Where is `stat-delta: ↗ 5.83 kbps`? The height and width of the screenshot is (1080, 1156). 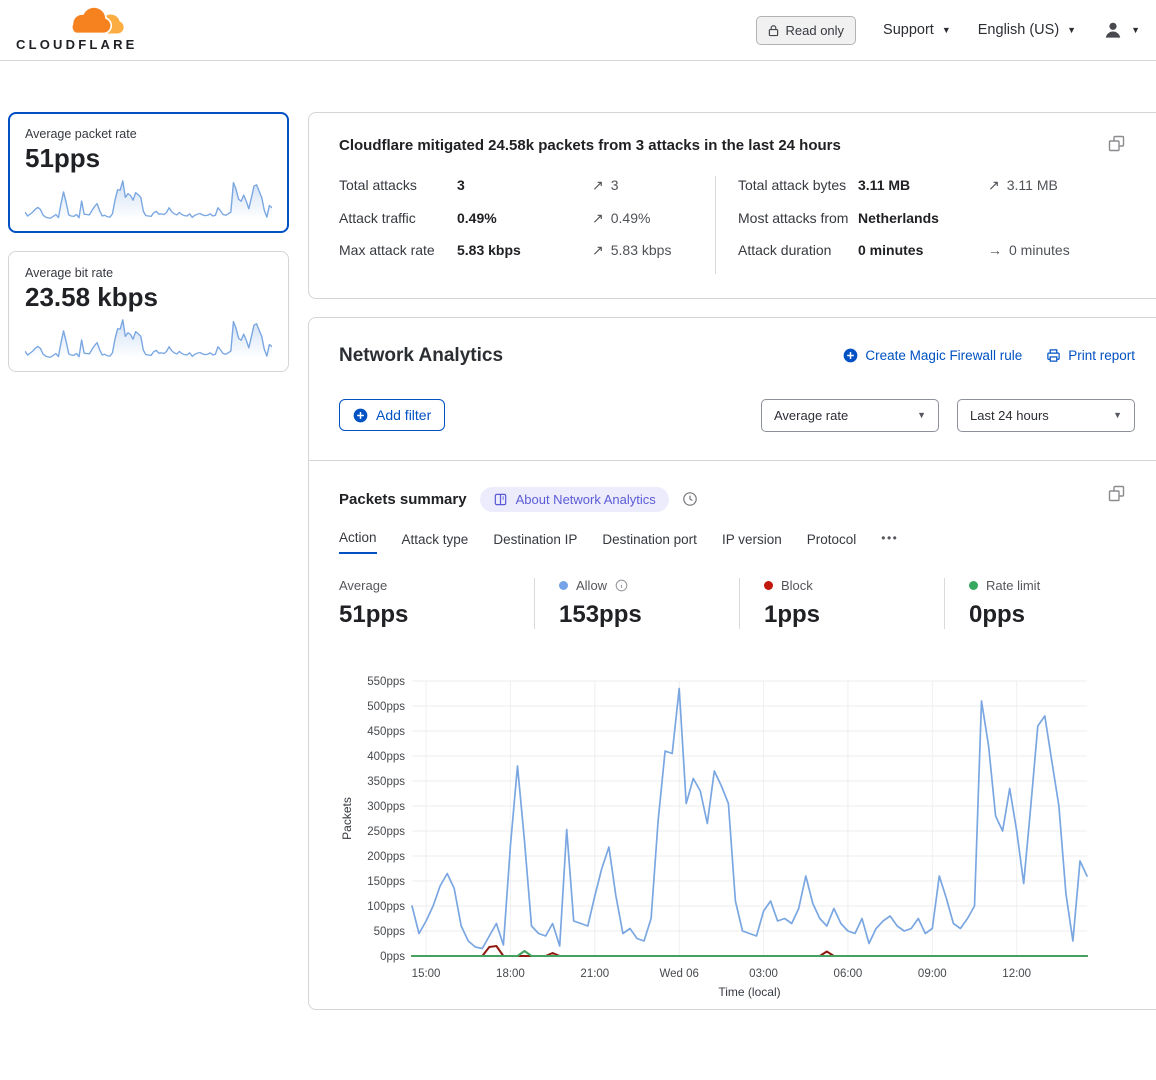 stat-delta: ↗ 5.83 kbps is located at coordinates (644, 251).